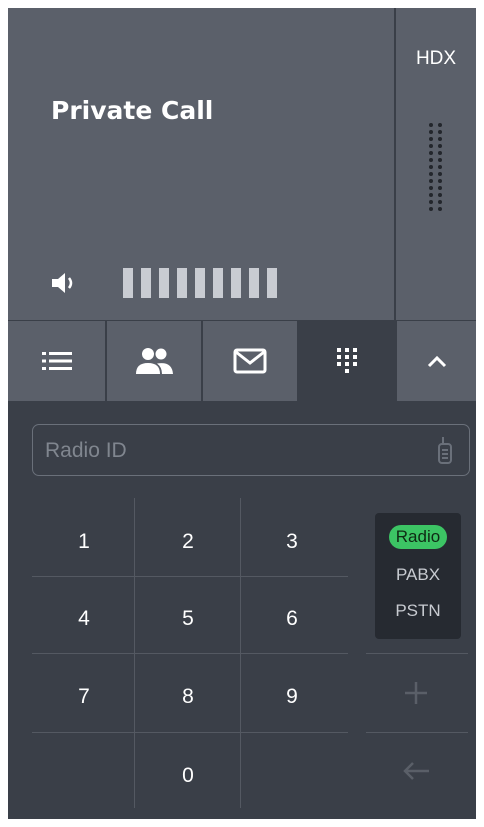 Image resolution: width=484 pixels, height=827 pixels. I want to click on call-title: Private Call, so click(132, 110).